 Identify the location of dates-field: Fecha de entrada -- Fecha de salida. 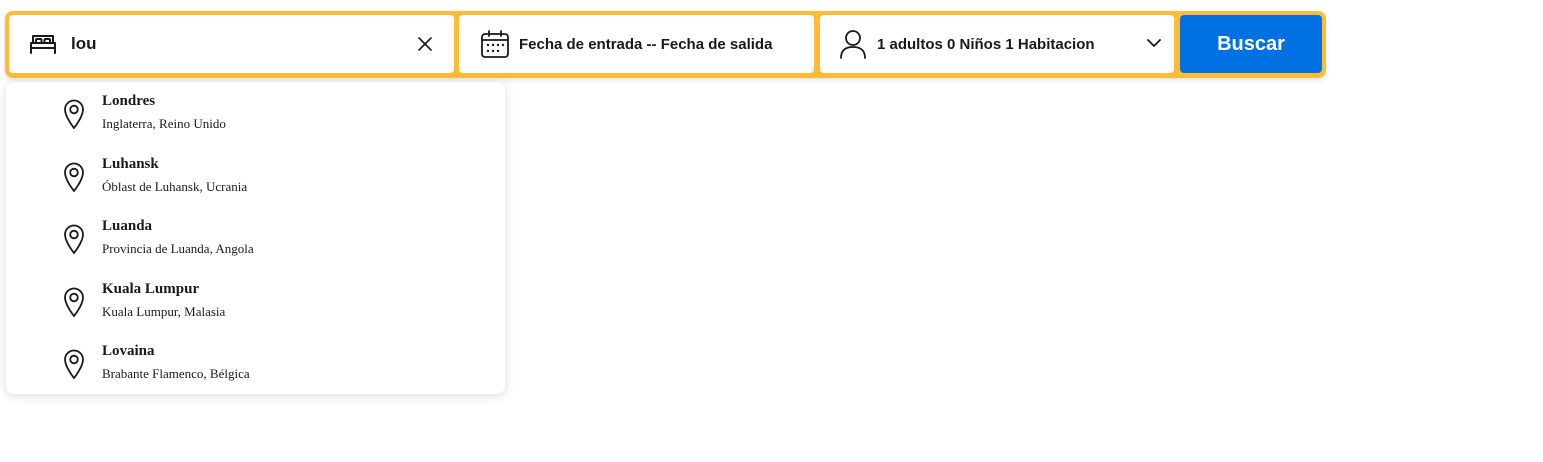
(636, 44).